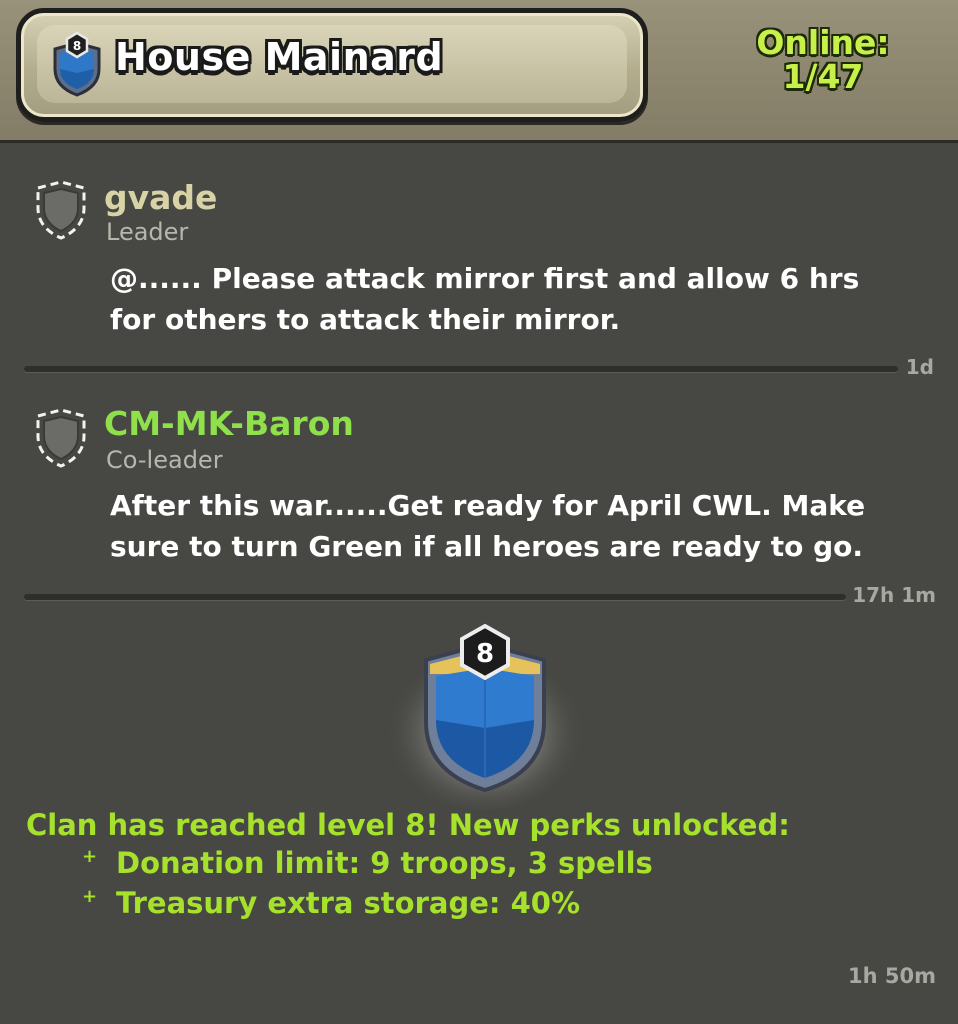  What do you see at coordinates (823, 76) in the screenshot?
I see `online-count: 1/47` at bounding box center [823, 76].